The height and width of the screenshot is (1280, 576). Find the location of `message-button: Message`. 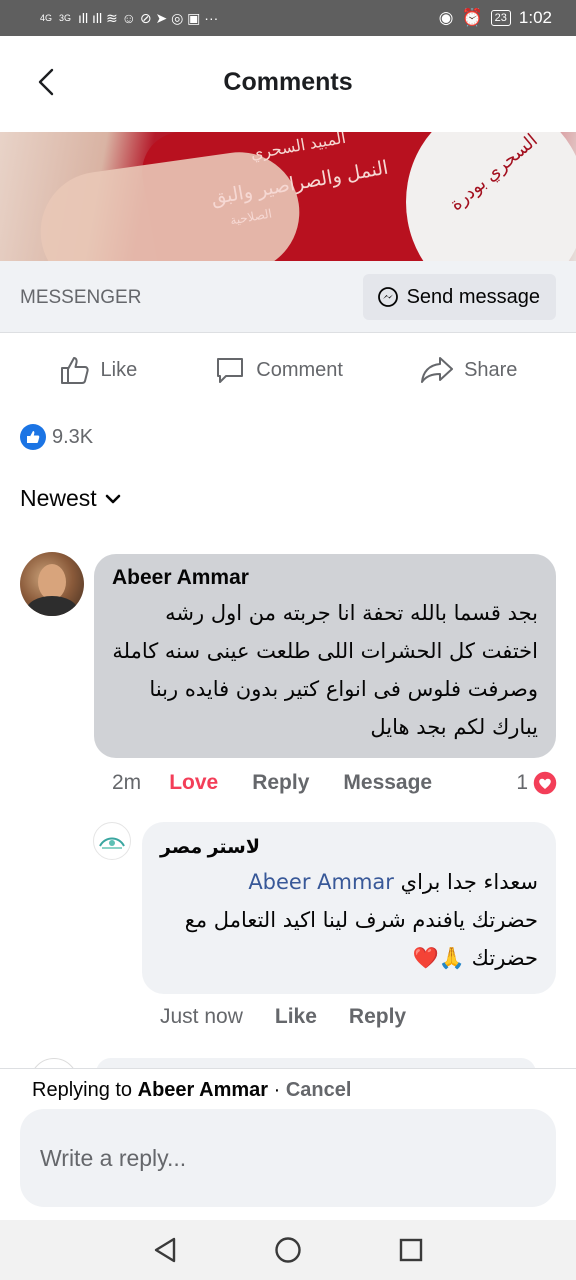

message-button: Message is located at coordinates (387, 783).